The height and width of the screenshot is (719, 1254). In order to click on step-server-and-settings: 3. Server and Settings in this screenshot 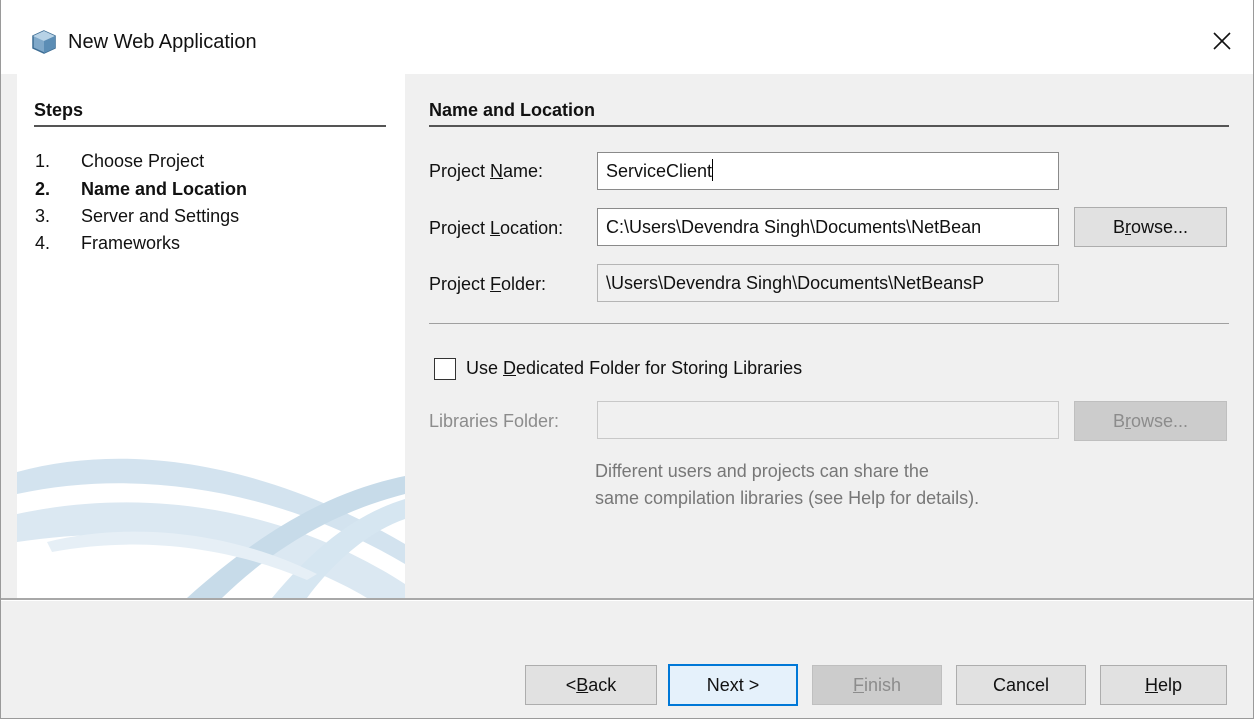, I will do `click(137, 216)`.